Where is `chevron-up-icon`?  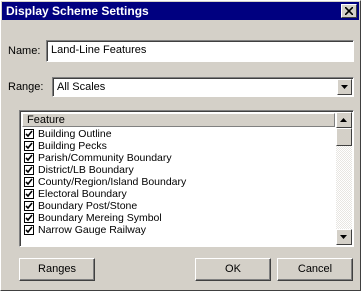
chevron-up-icon is located at coordinates (343, 120).